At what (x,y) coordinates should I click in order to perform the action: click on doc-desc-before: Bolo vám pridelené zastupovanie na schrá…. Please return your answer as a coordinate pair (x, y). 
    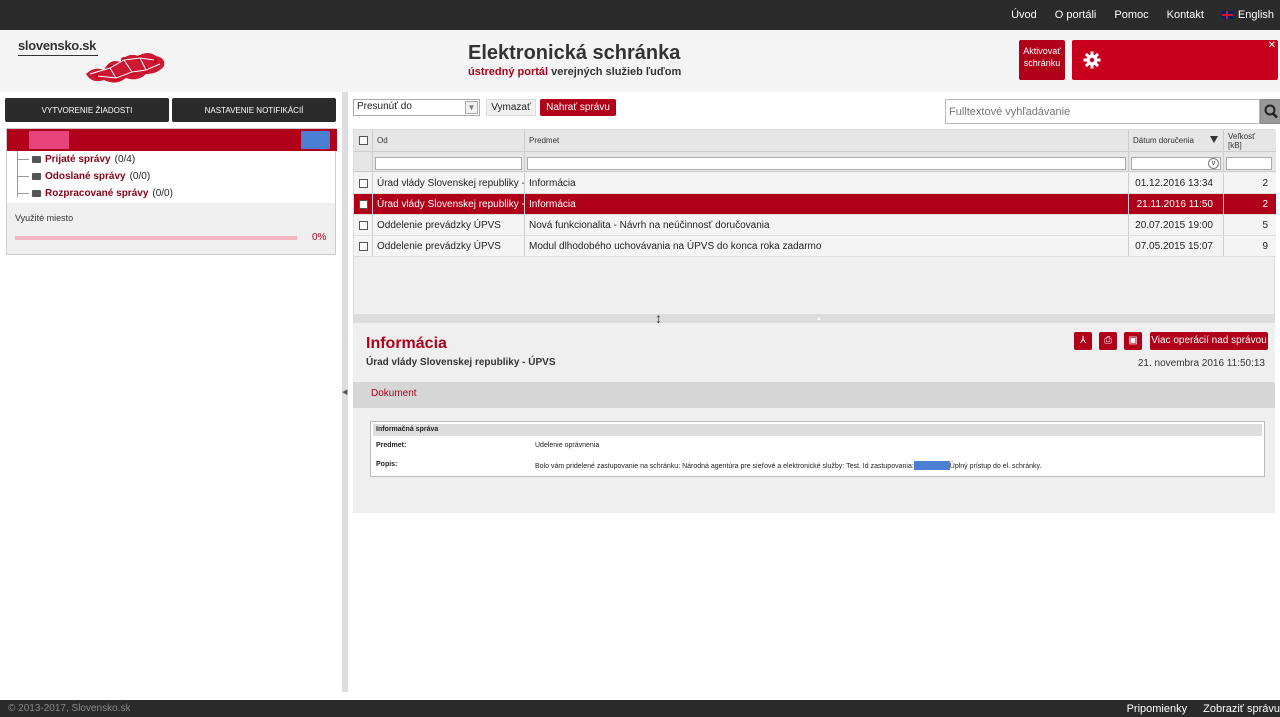
    Looking at the image, I should click on (724, 466).